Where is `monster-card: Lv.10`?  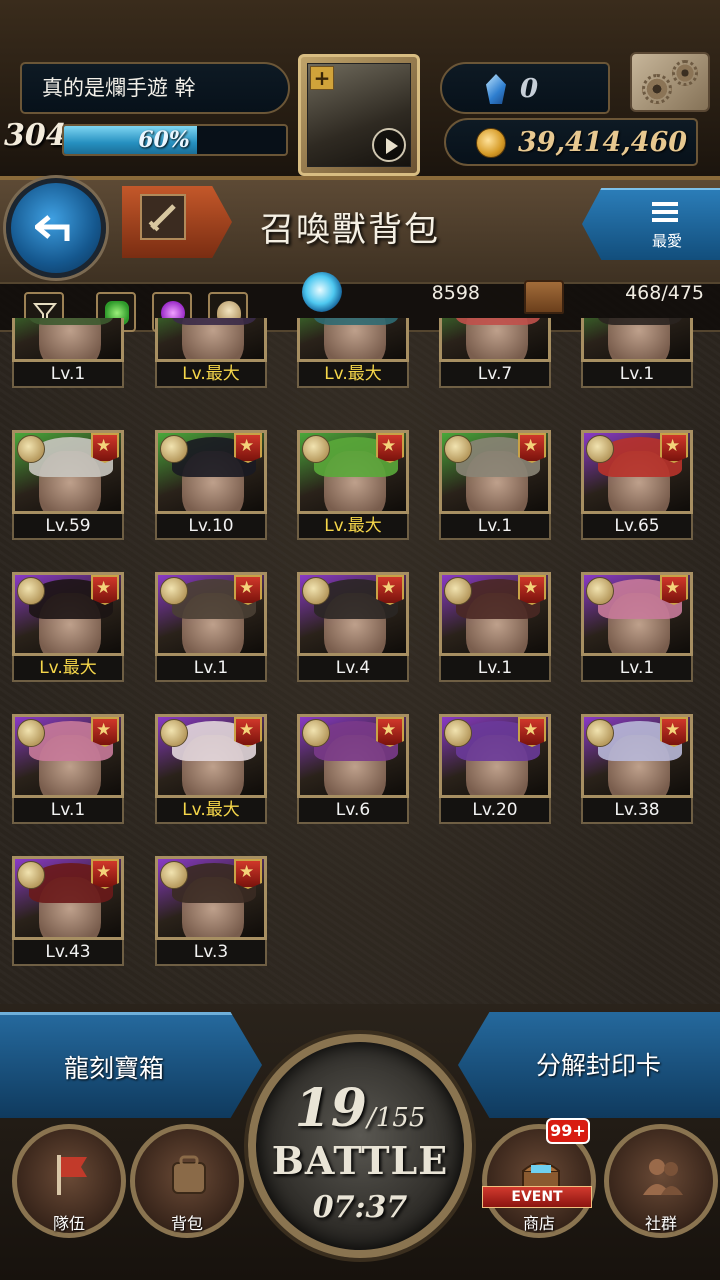
monster-card: Lv.10 is located at coordinates (211, 485).